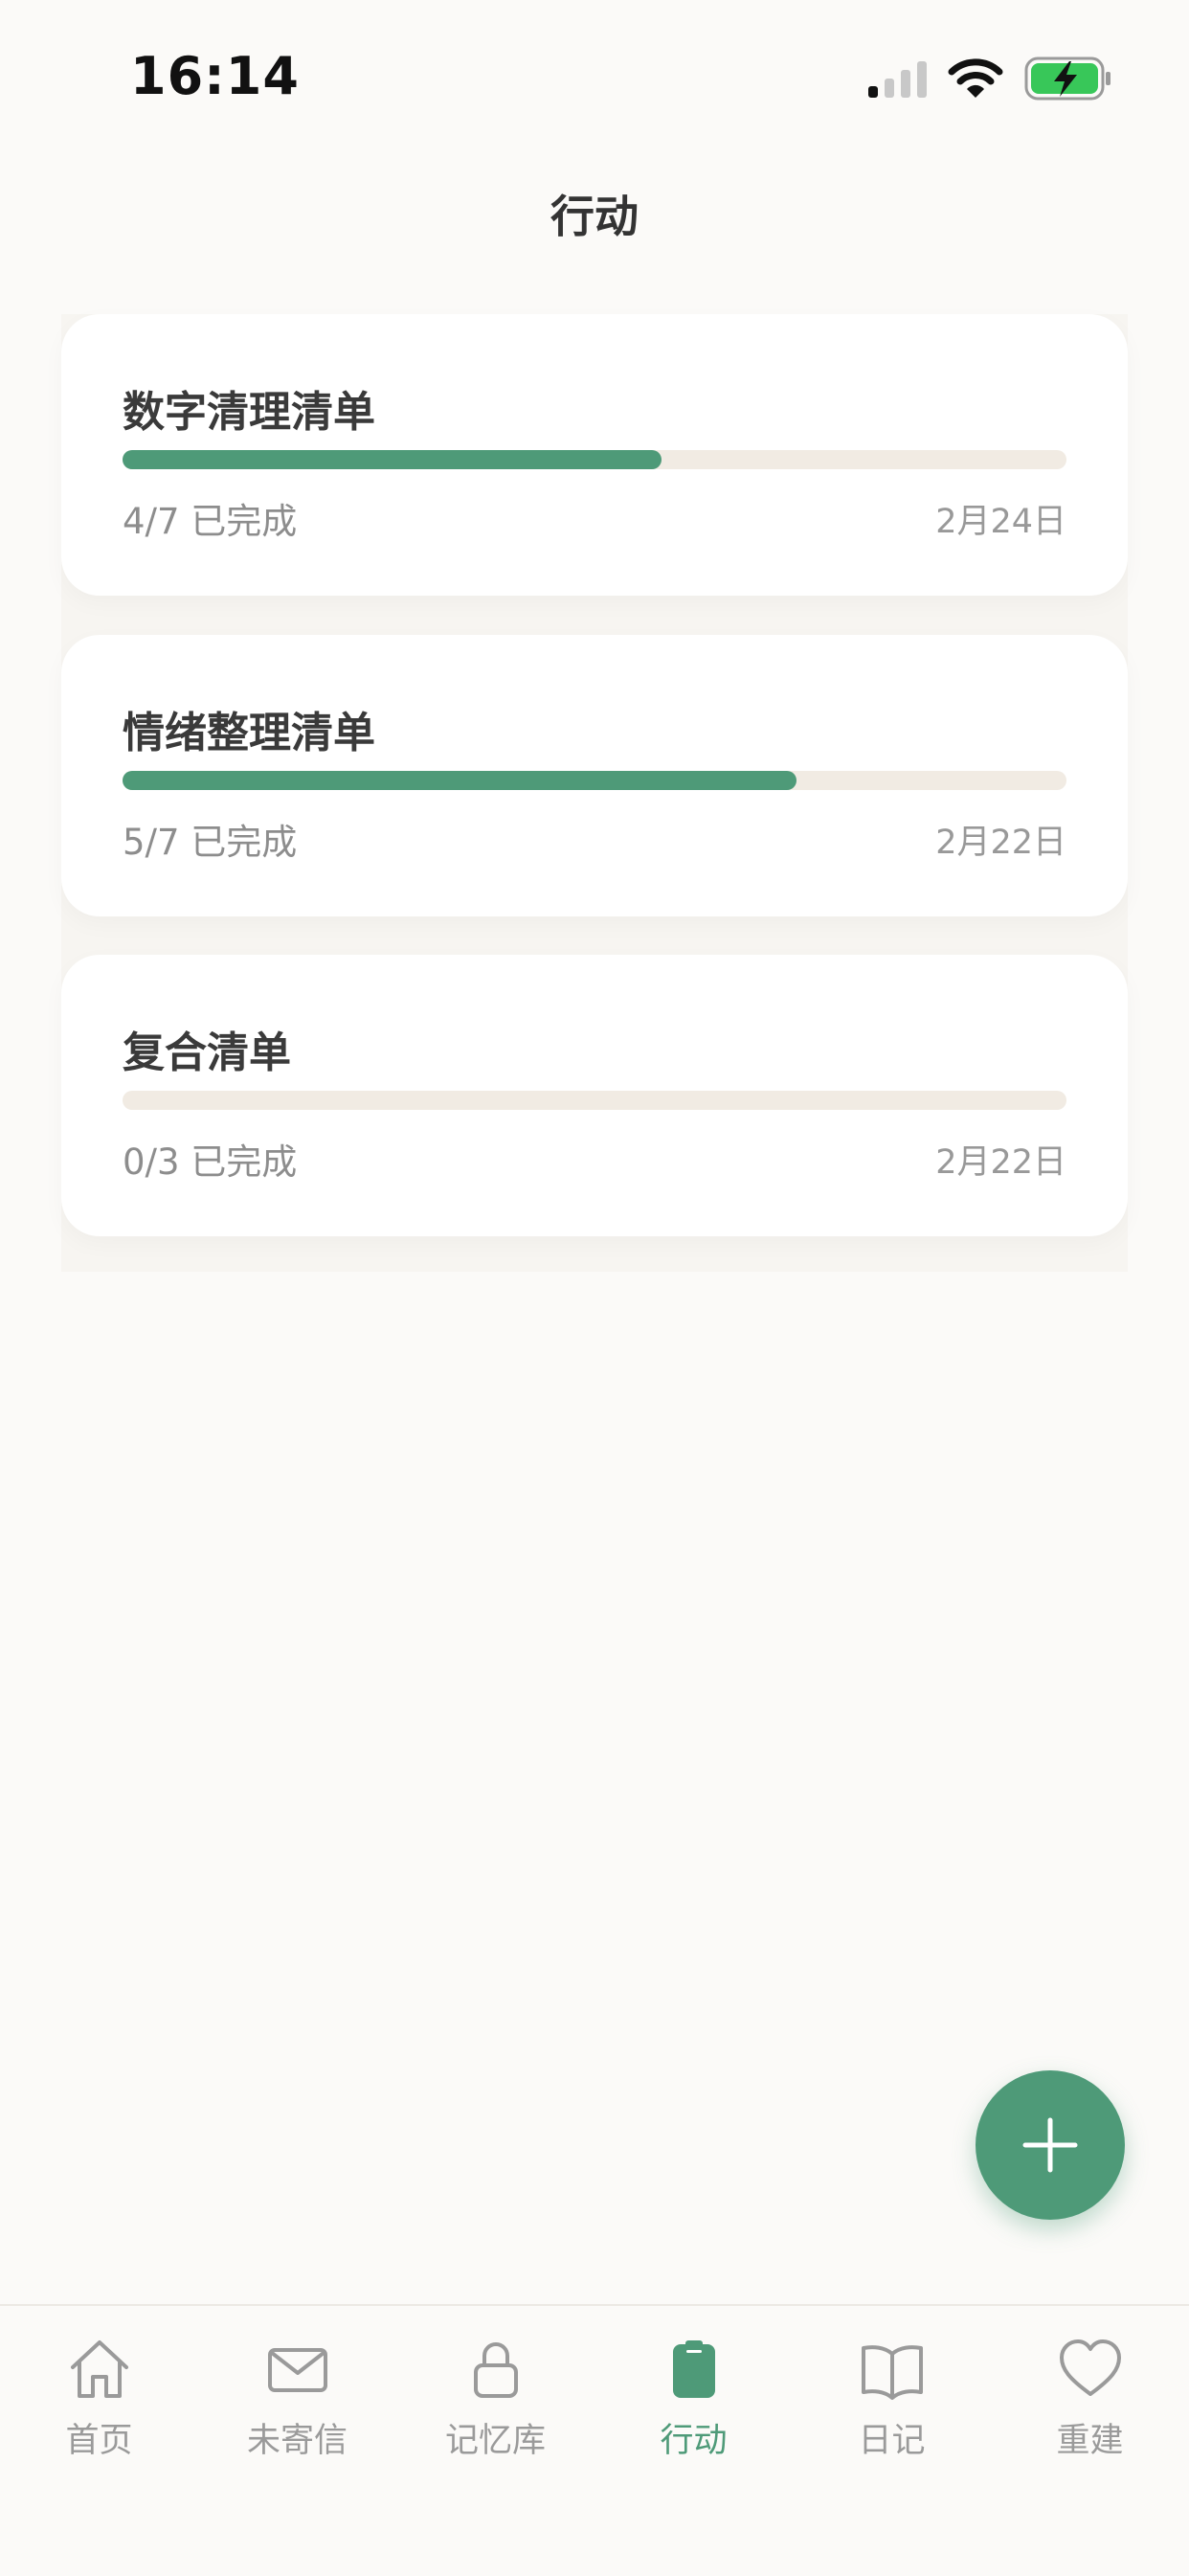  What do you see at coordinates (892, 2372) in the screenshot?
I see `book-icon` at bounding box center [892, 2372].